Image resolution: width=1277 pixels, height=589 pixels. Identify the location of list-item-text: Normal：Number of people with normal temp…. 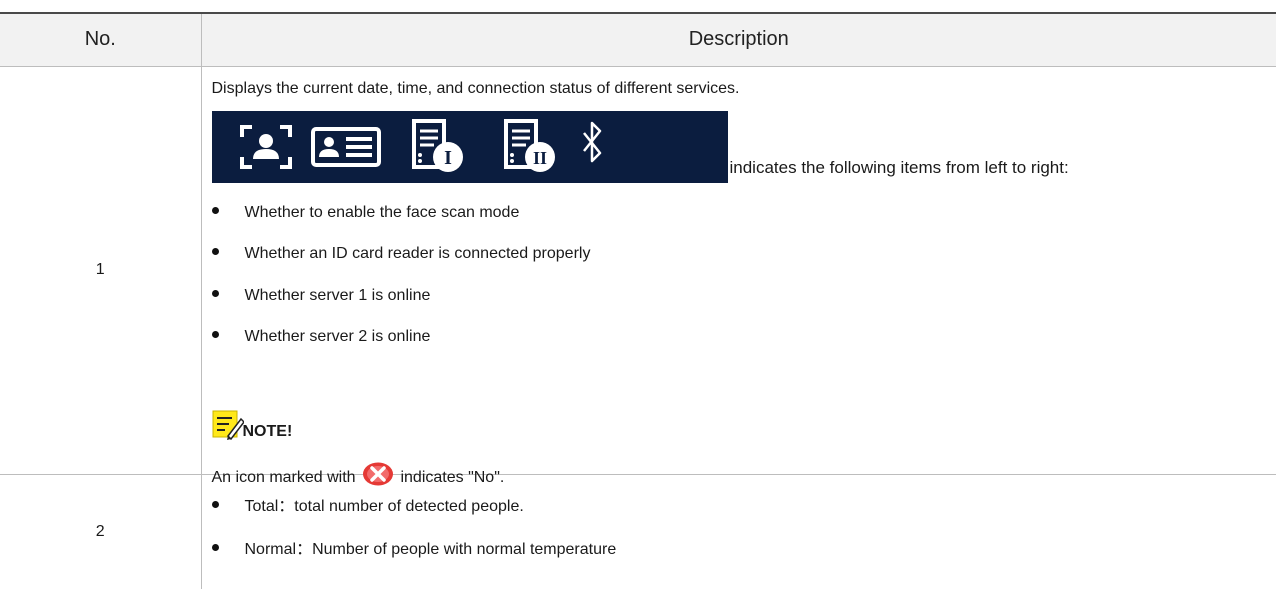
(430, 549).